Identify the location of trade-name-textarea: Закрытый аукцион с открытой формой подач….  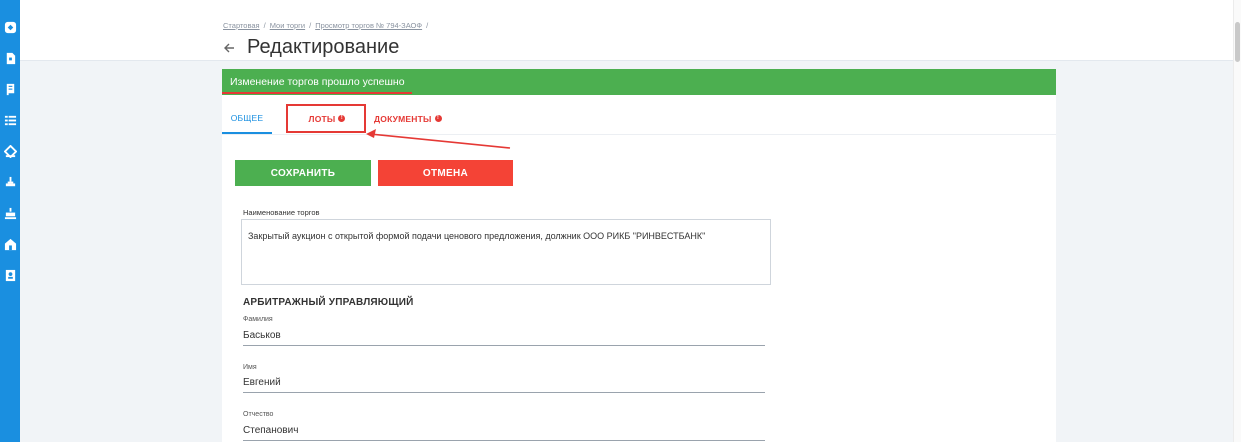
(506, 252).